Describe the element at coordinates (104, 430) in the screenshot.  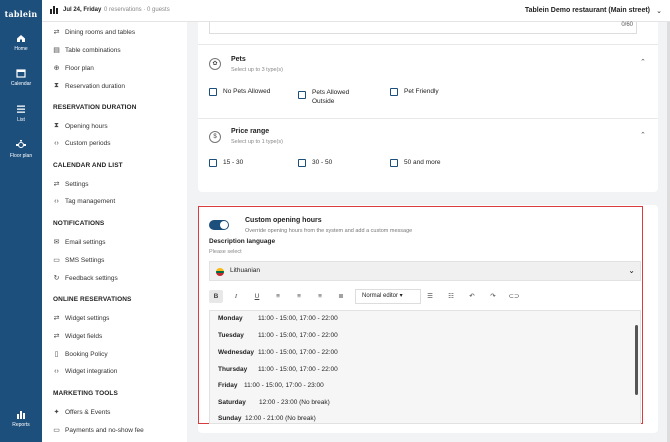
I see `menu-label: Payments and no-show fee` at that location.